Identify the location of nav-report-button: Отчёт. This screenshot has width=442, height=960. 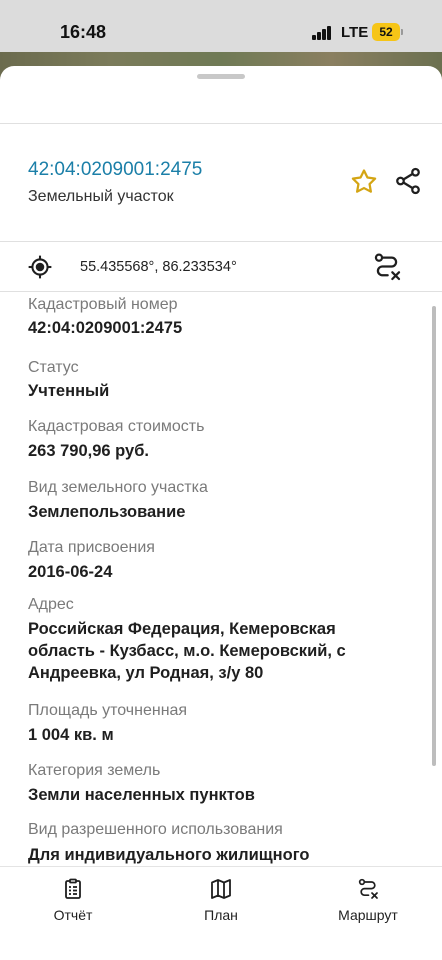
(73, 907).